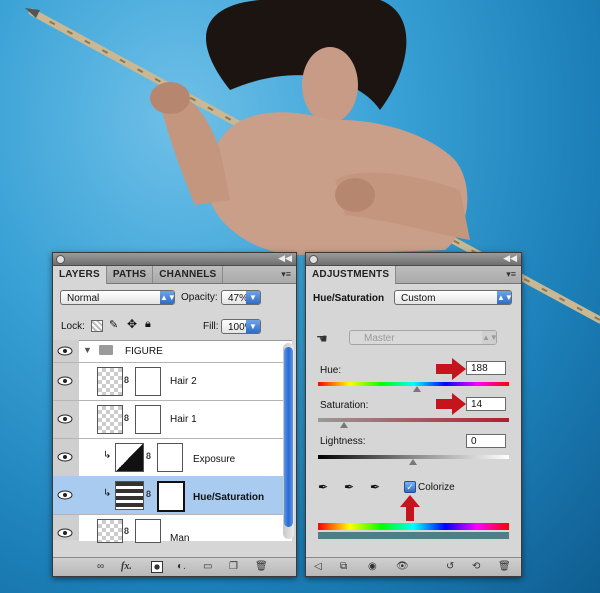 This screenshot has width=600, height=593. What do you see at coordinates (126, 566) in the screenshot?
I see `fx-icon: fx.` at bounding box center [126, 566].